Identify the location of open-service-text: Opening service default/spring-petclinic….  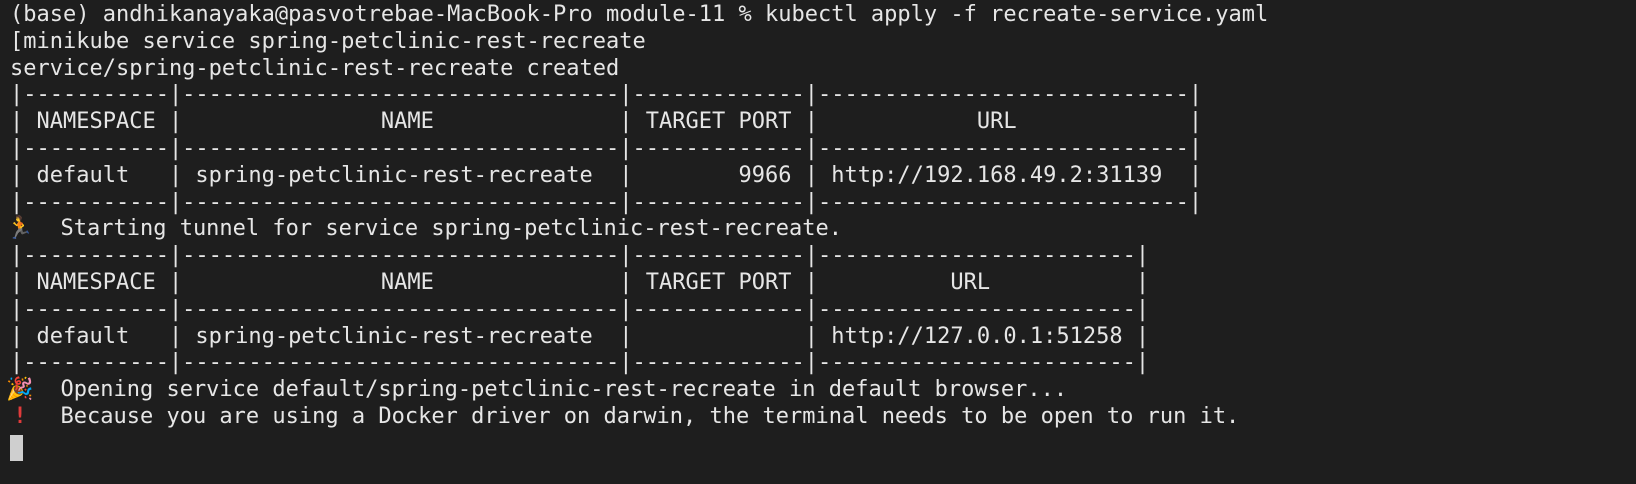
(551, 390).